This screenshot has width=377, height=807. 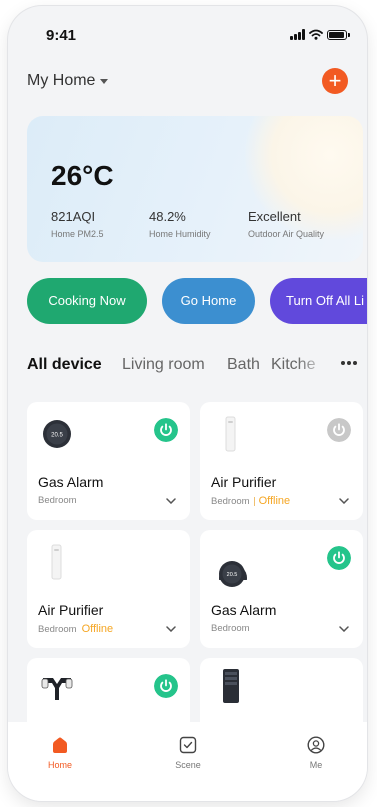 What do you see at coordinates (231, 686) in the screenshot?
I see `control-panel-icon` at bounding box center [231, 686].